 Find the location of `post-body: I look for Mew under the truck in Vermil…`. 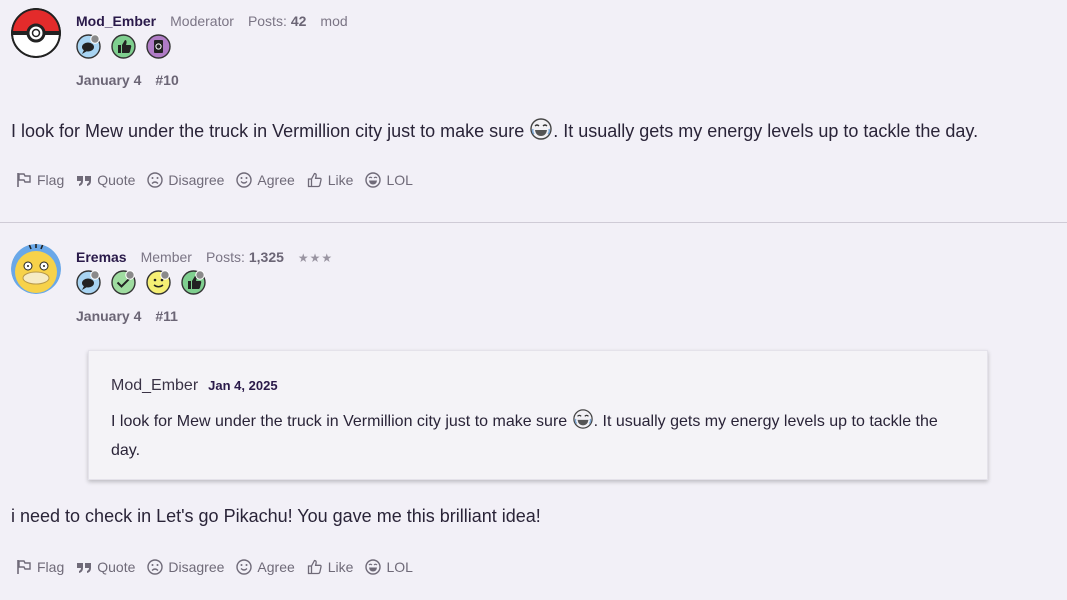

post-body: I look for Mew under the truck in Vermil… is located at coordinates (494, 131).